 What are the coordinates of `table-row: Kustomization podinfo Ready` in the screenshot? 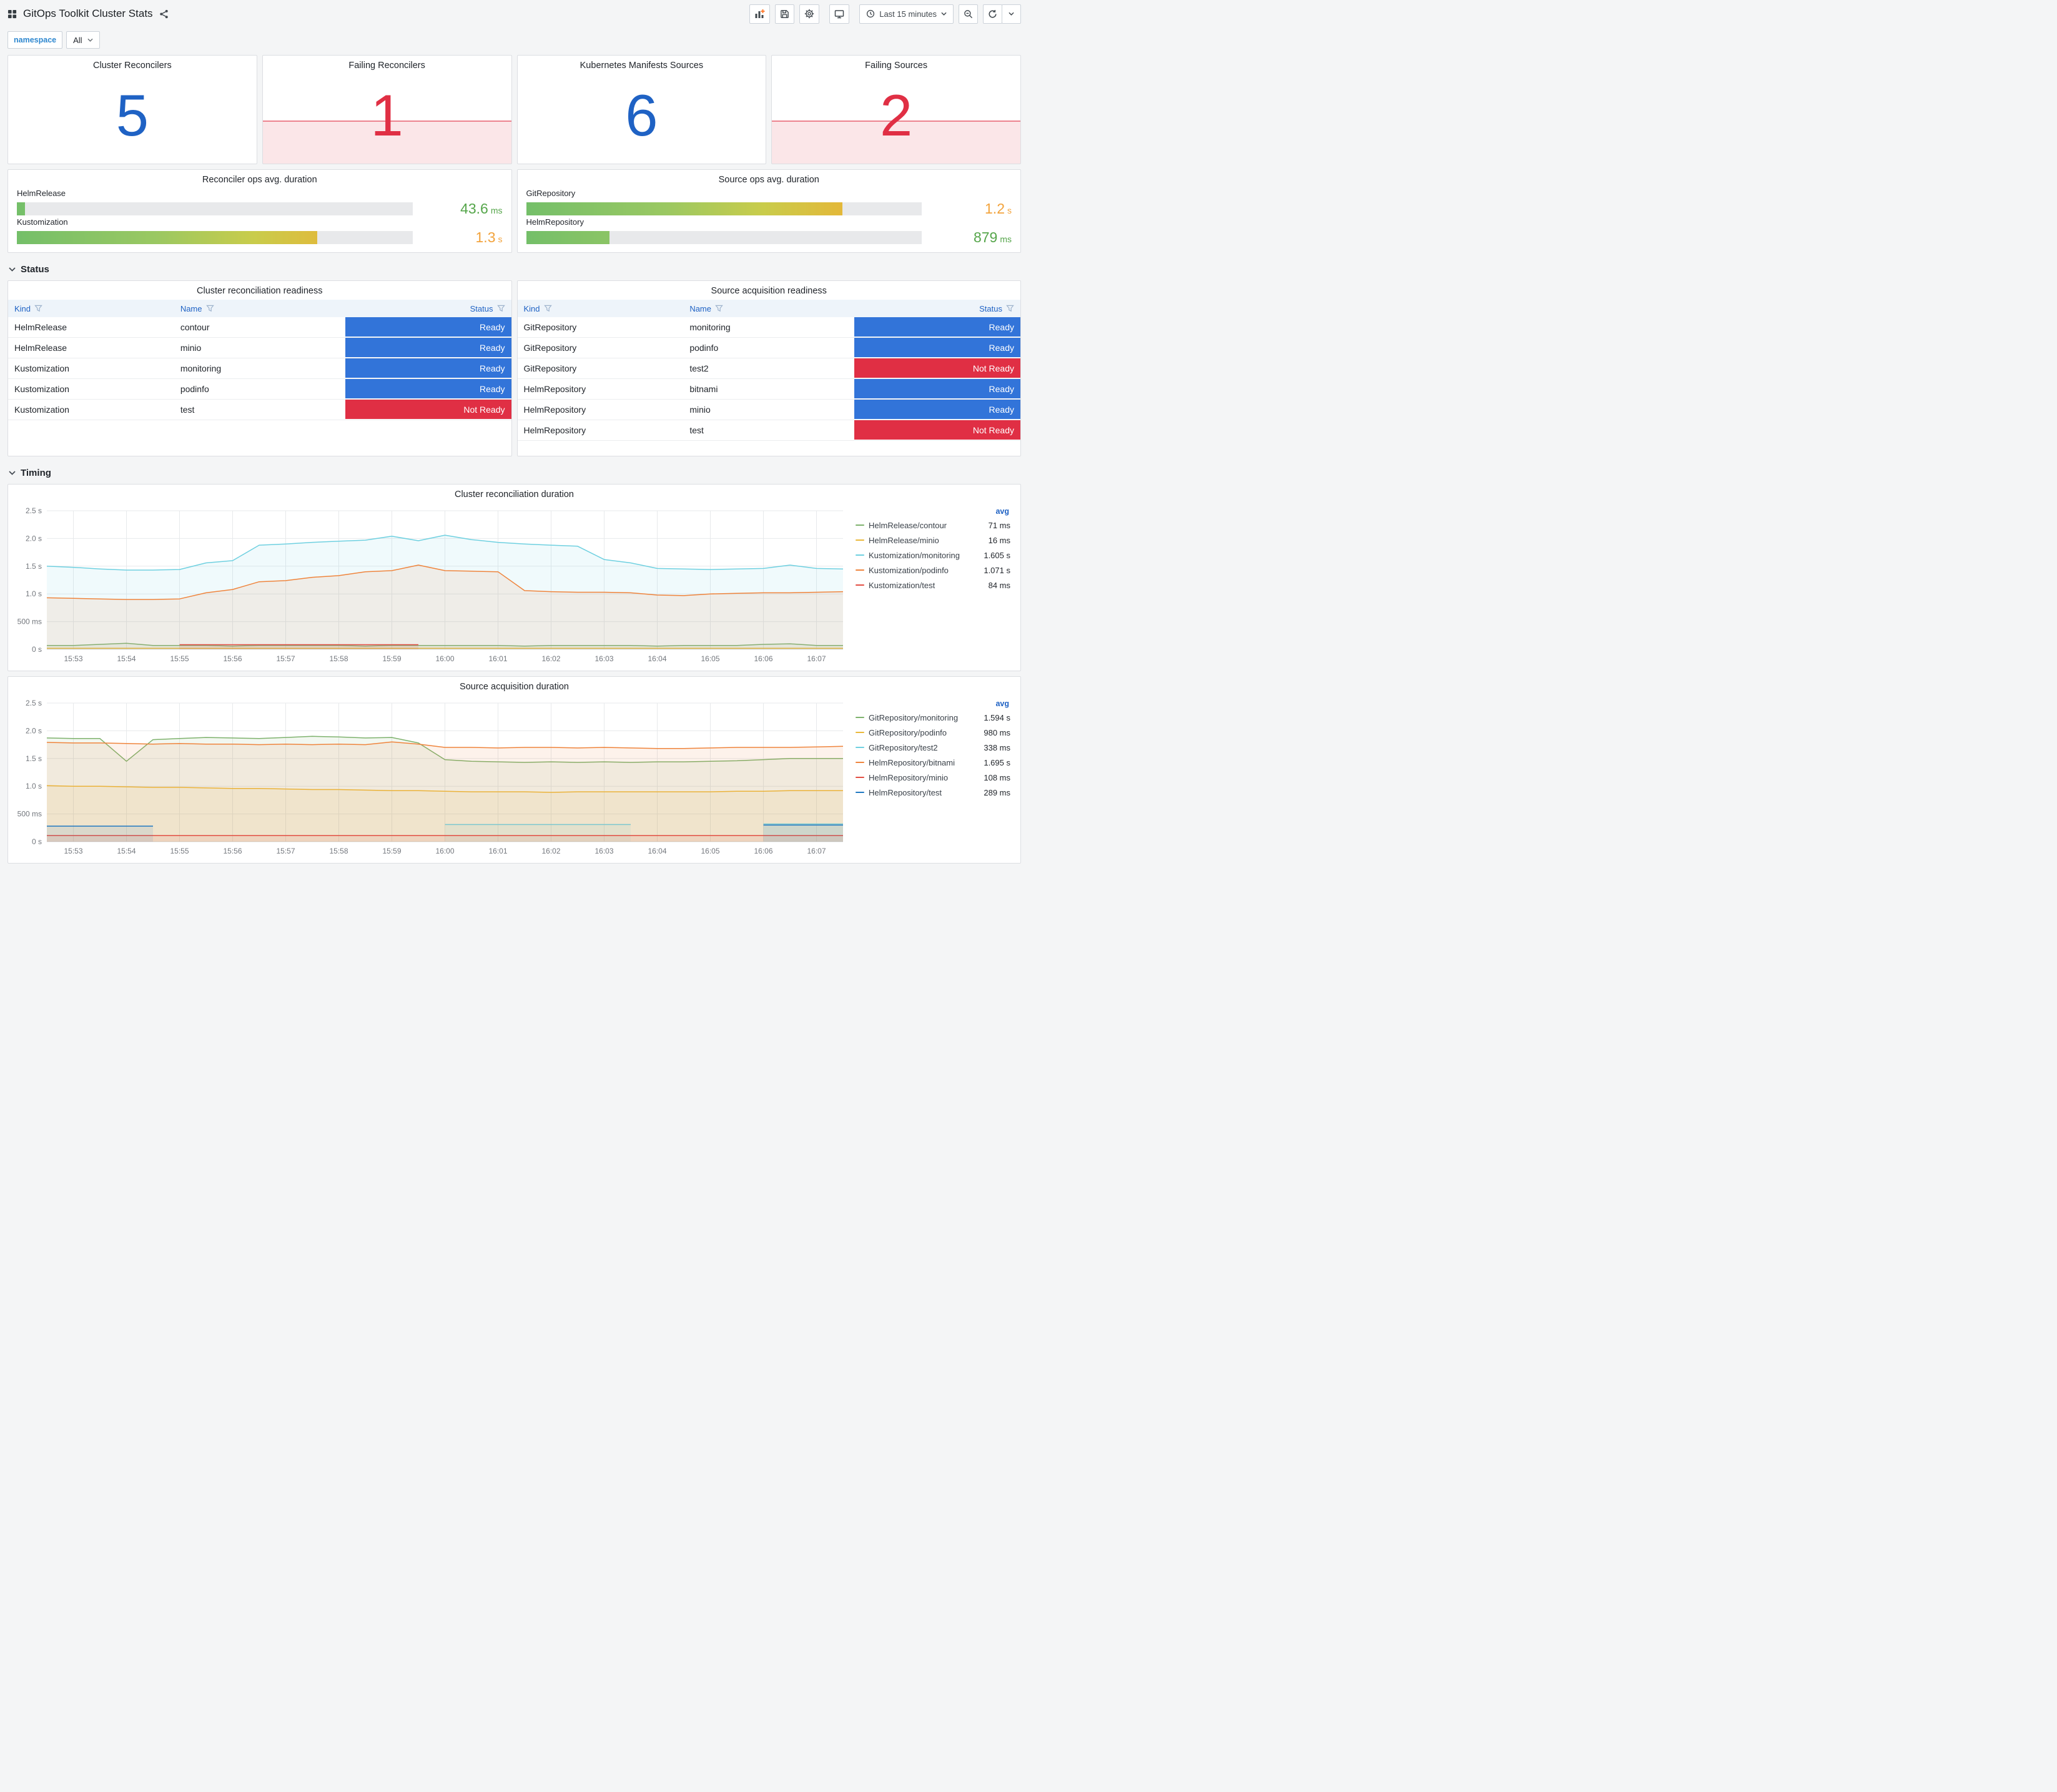 It's located at (259, 389).